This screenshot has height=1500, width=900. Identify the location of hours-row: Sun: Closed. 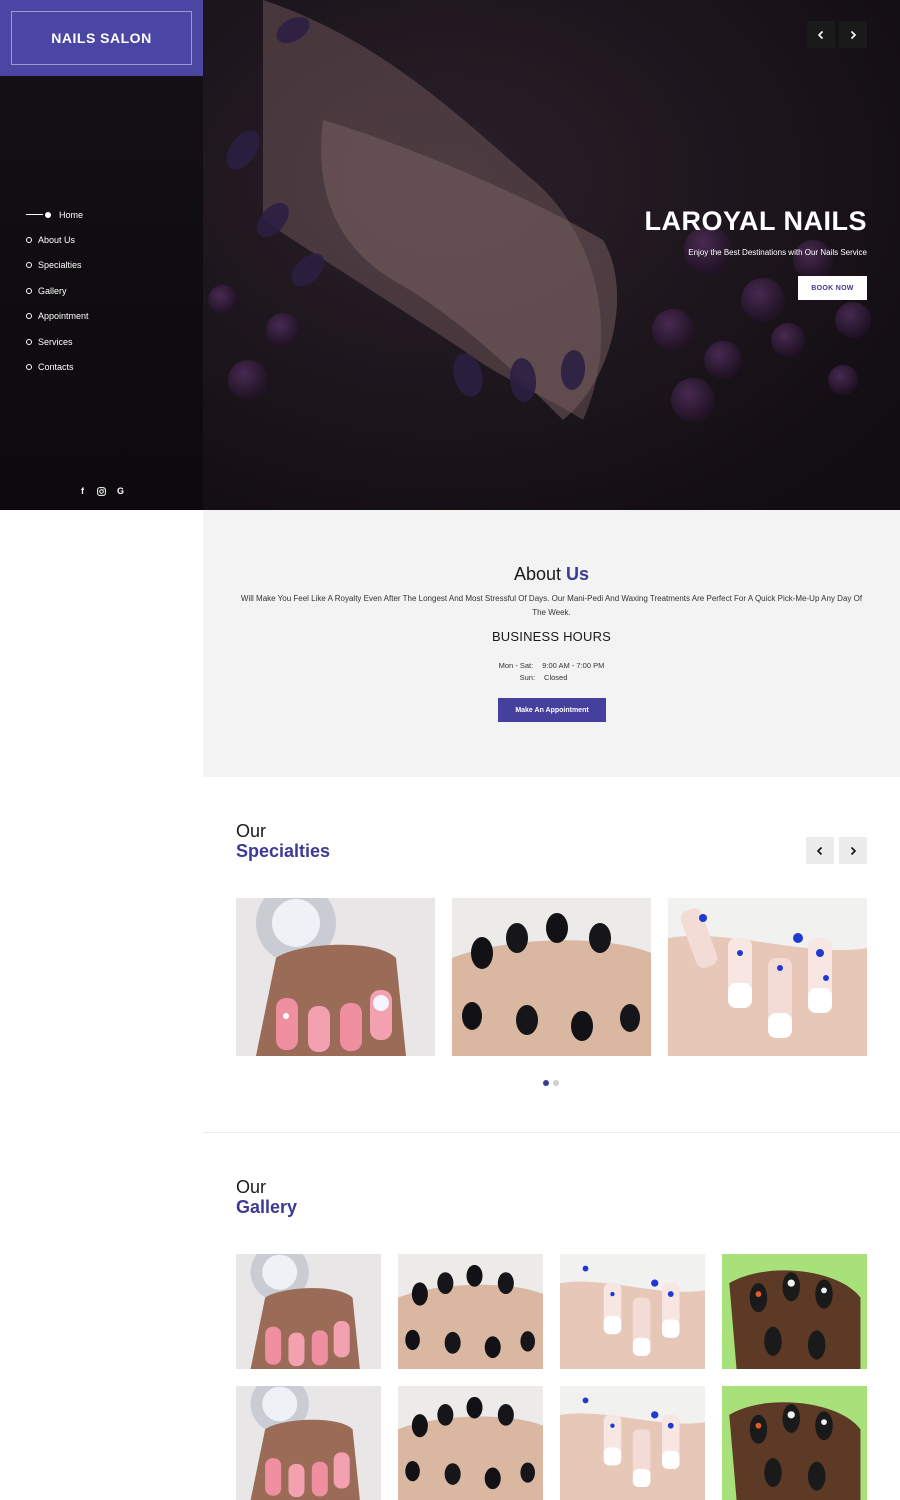
(543, 678).